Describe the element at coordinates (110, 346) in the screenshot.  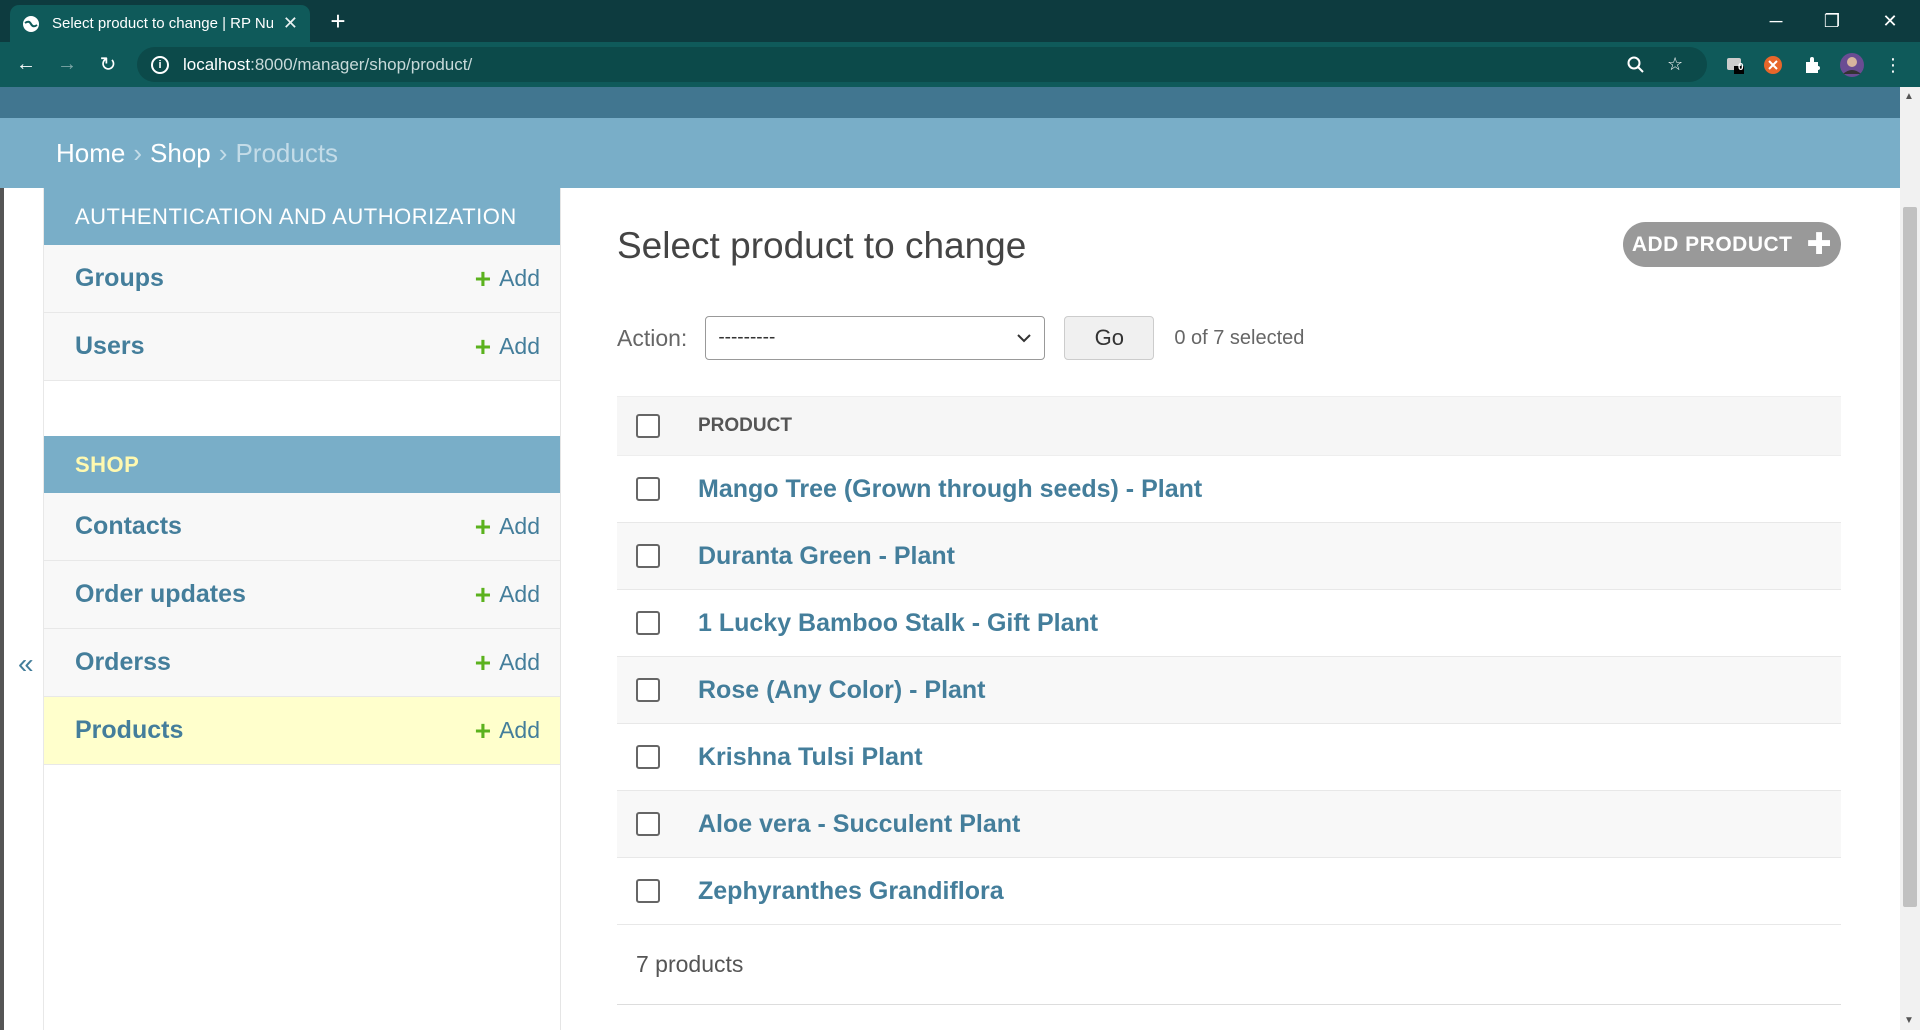
I see `sidebar-item-label: Users` at that location.